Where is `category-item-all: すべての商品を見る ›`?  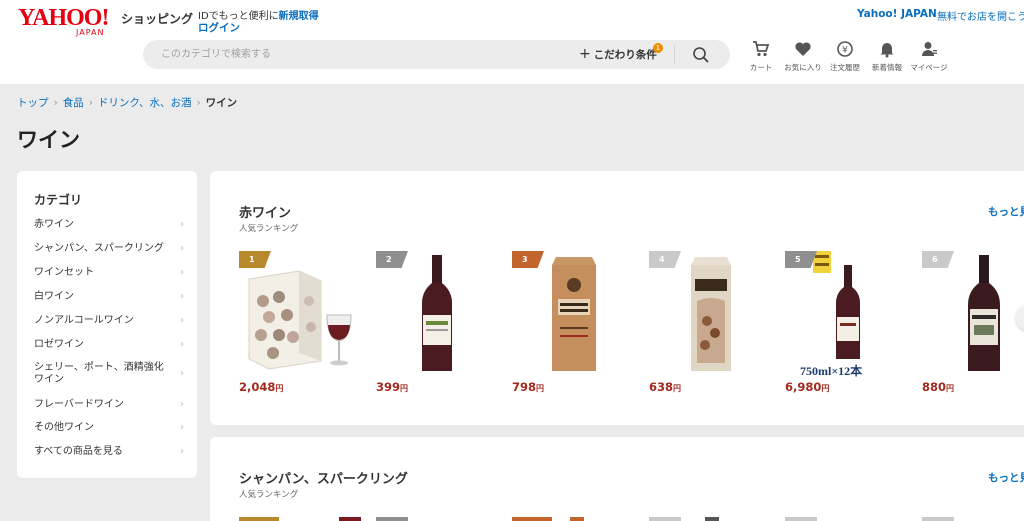 category-item-all: すべての商品を見る › is located at coordinates (109, 452).